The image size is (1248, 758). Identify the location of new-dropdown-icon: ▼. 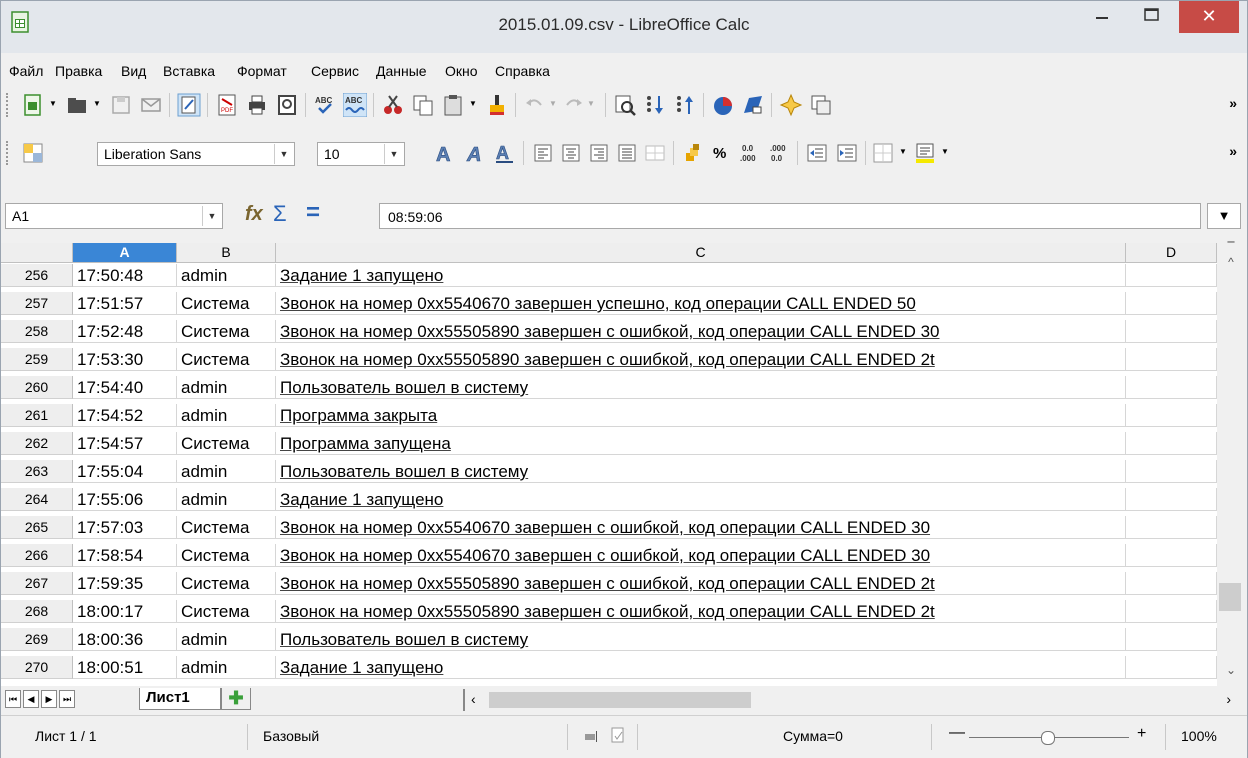
(53, 103).